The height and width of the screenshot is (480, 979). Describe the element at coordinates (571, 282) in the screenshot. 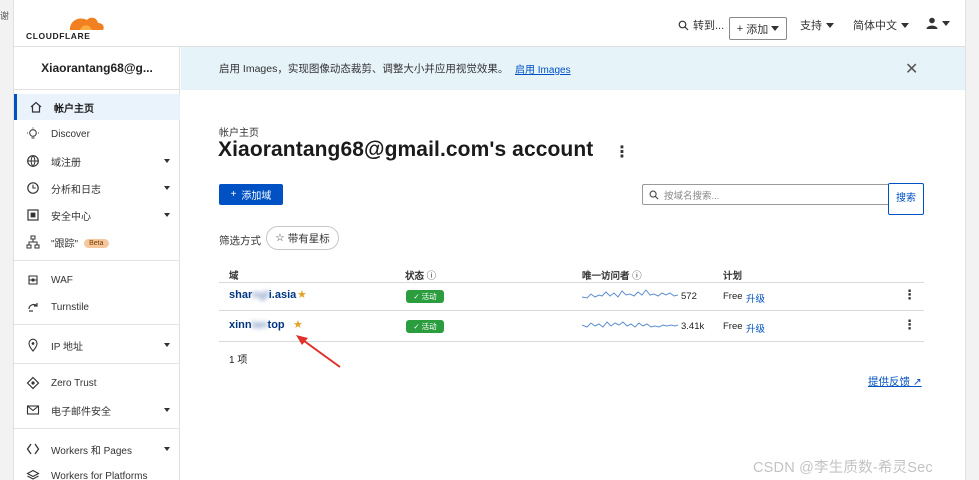

I see `table-header-rule` at that location.